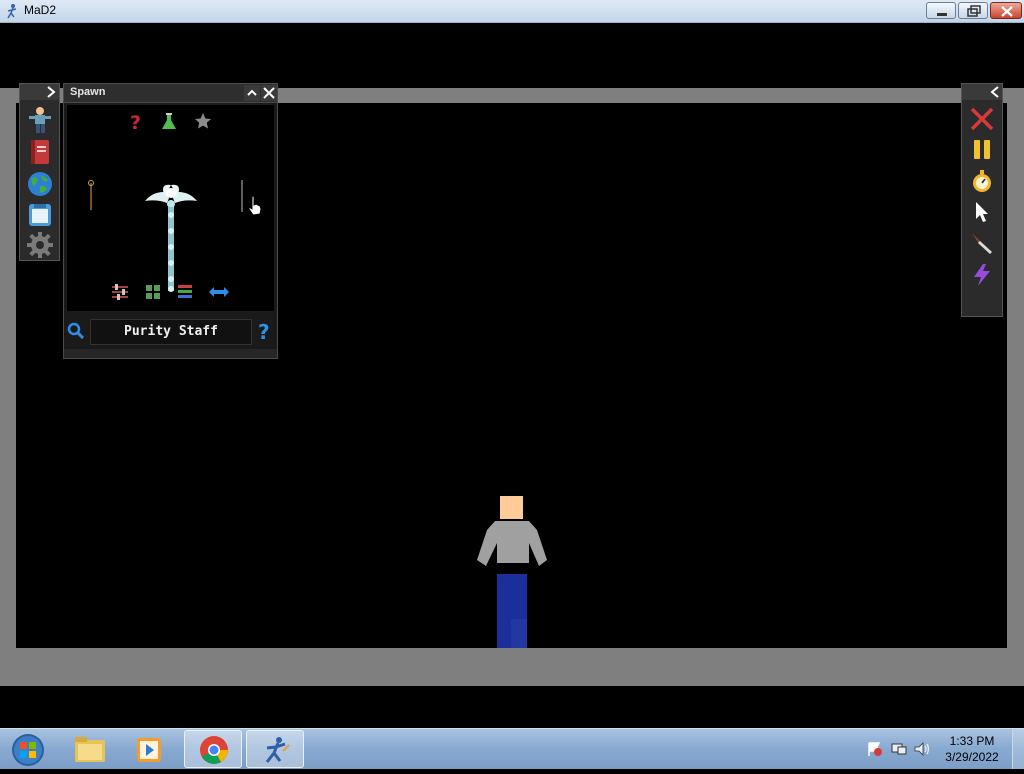 Image resolution: width=1024 pixels, height=774 pixels. I want to click on previous-item-preview, so click(91, 195).